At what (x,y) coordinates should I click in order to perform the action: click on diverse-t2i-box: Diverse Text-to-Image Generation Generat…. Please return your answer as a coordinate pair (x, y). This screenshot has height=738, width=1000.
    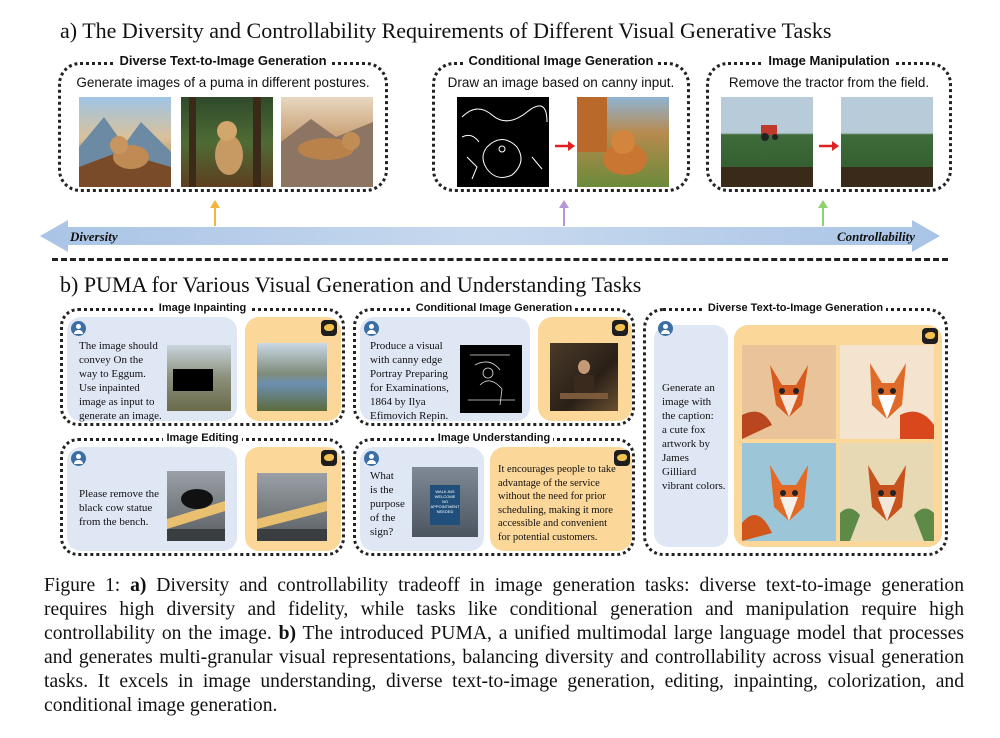
    Looking at the image, I should click on (223, 122).